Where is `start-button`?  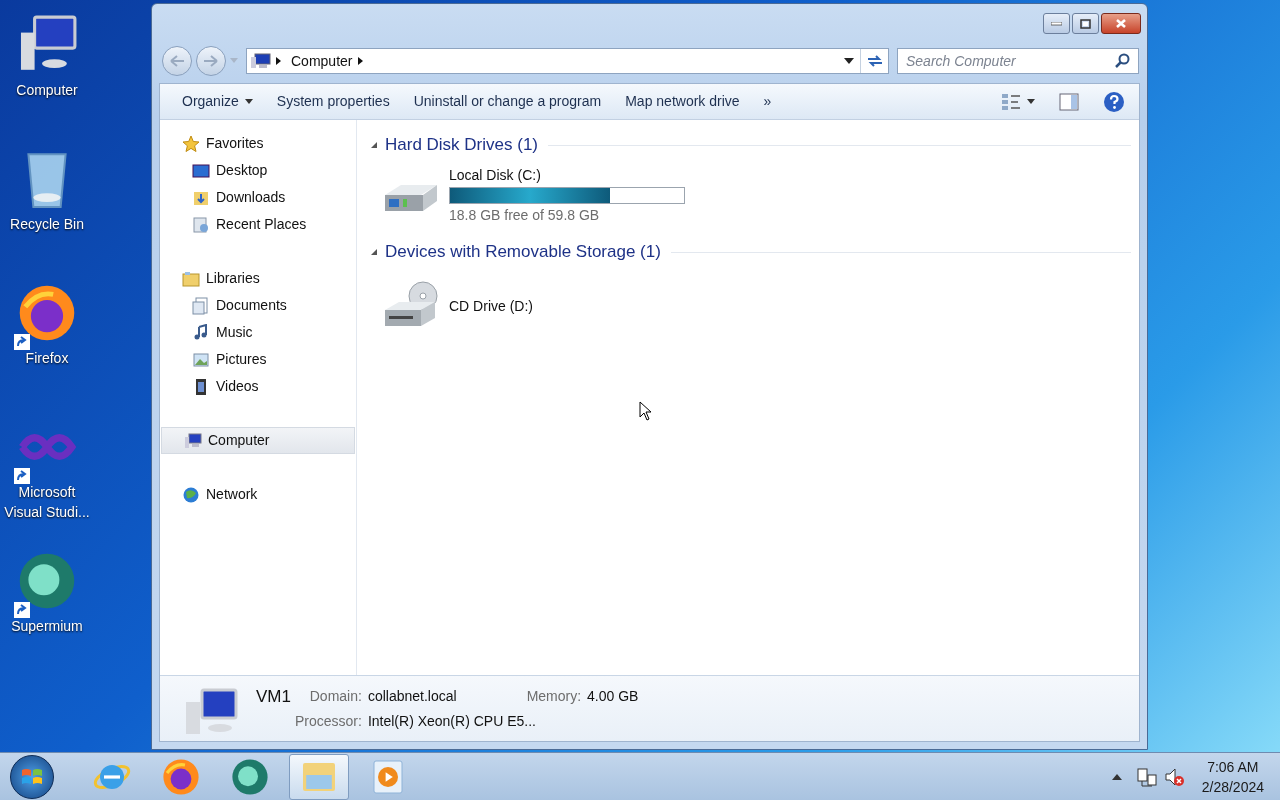 start-button is located at coordinates (32, 776).